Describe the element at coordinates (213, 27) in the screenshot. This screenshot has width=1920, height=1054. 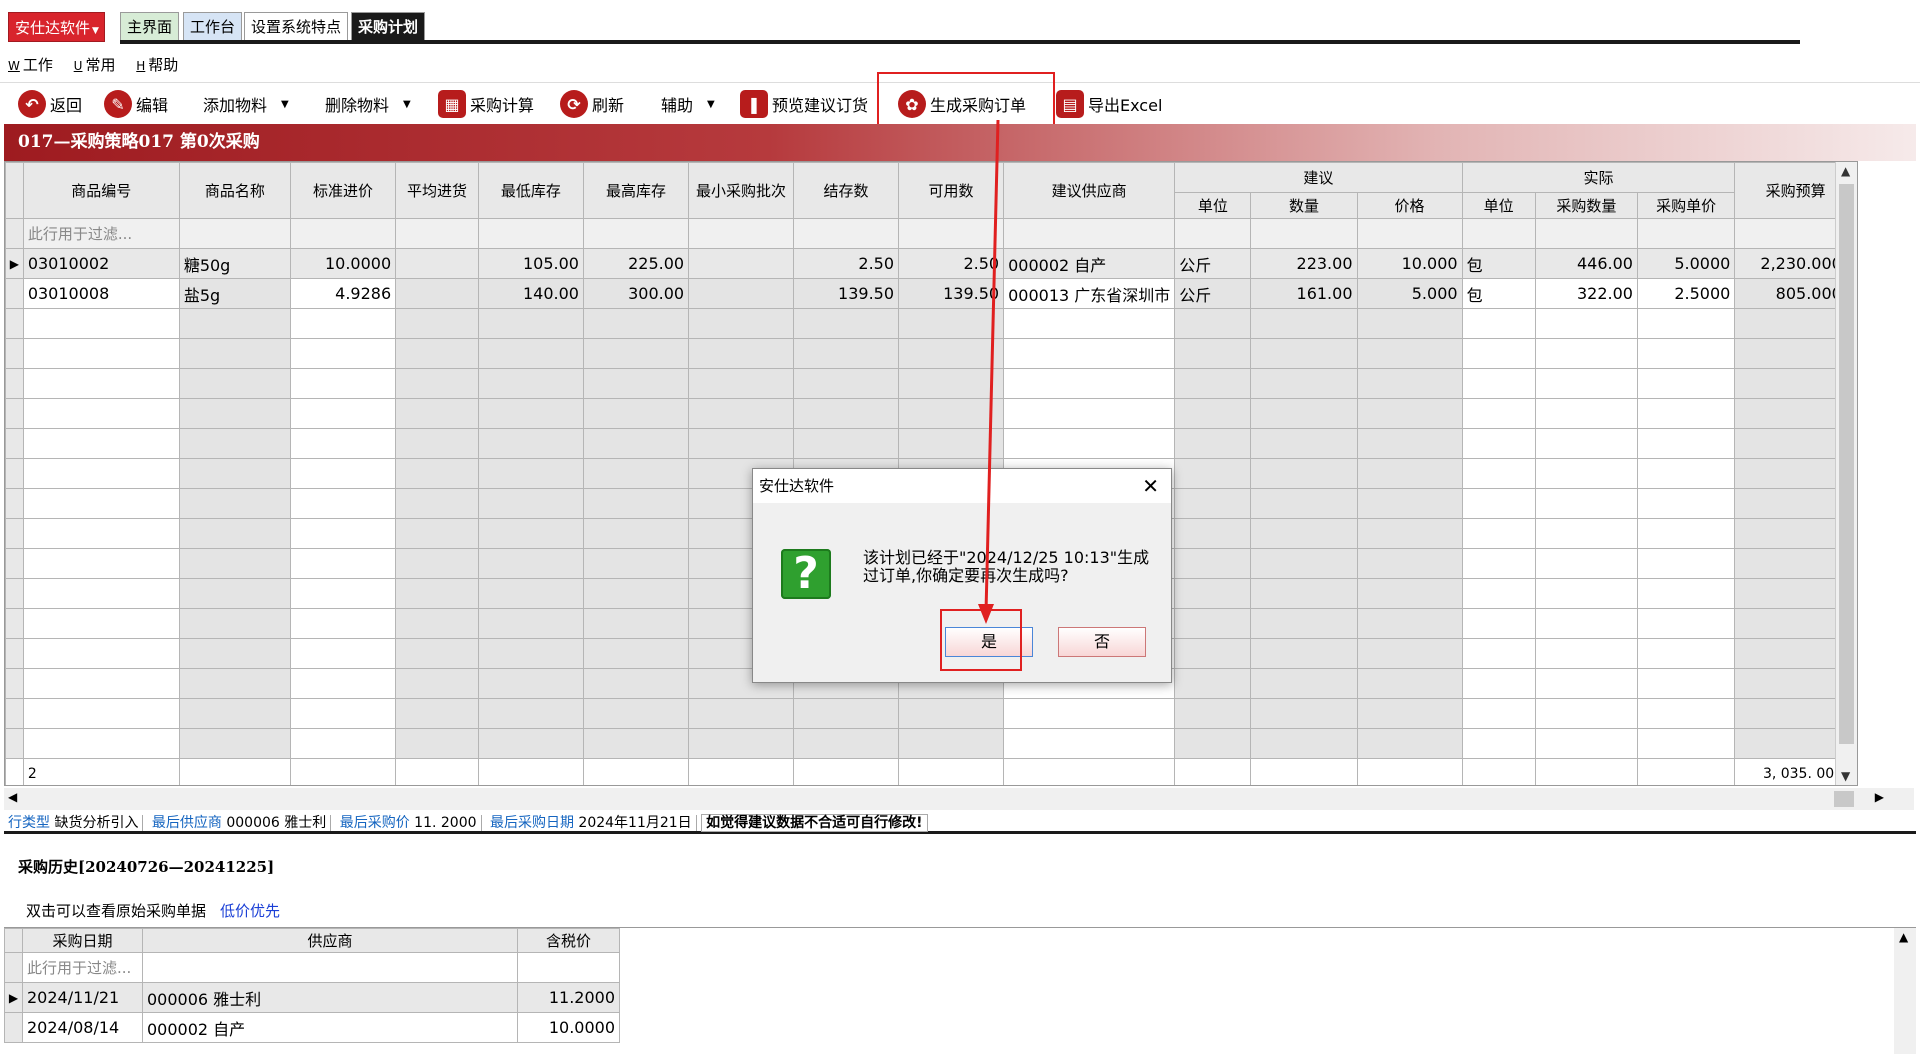
I see `tab-workbench: 工作台` at that location.